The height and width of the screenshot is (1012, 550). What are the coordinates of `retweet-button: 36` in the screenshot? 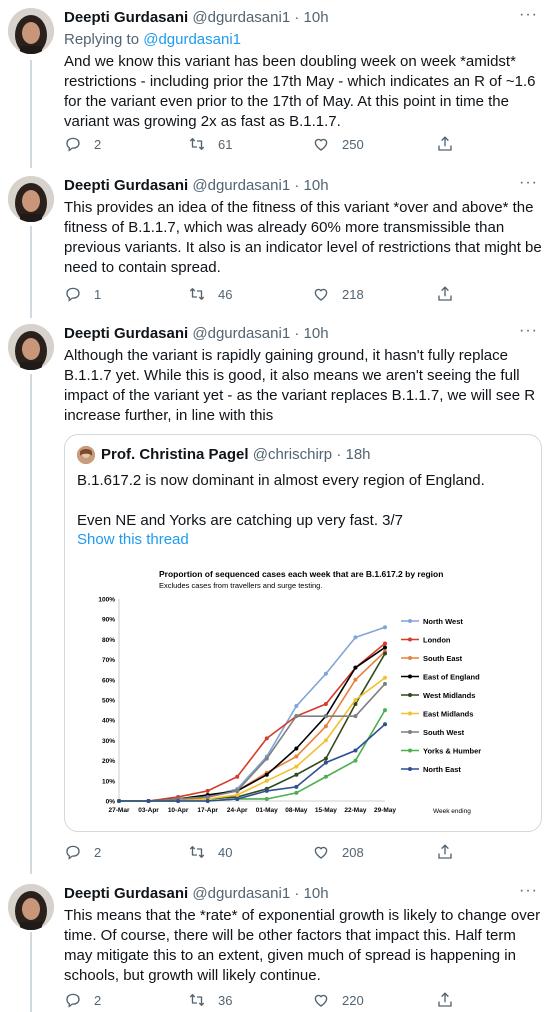 It's located at (250, 1000).